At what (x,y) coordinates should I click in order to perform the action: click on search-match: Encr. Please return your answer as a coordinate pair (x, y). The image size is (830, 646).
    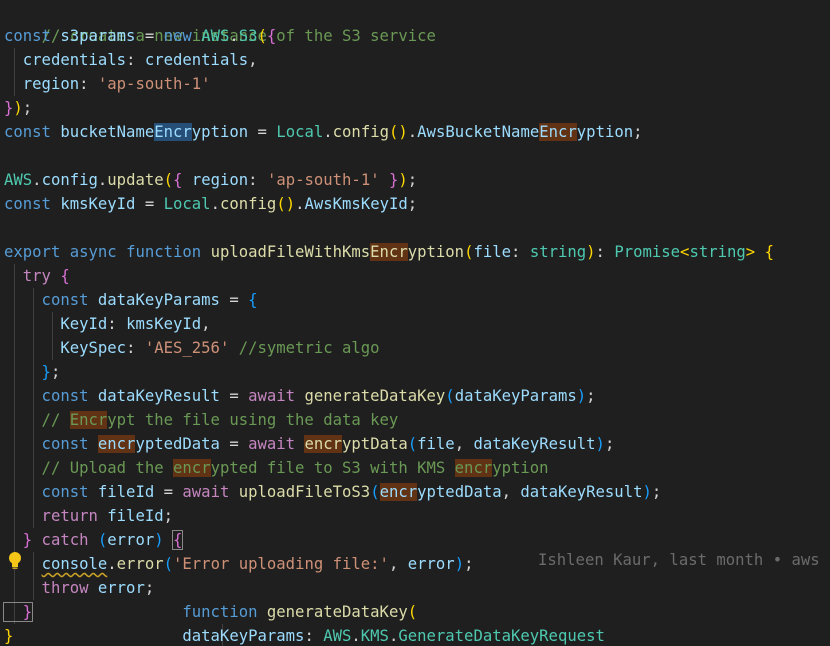
    Looking at the image, I should click on (389, 252).